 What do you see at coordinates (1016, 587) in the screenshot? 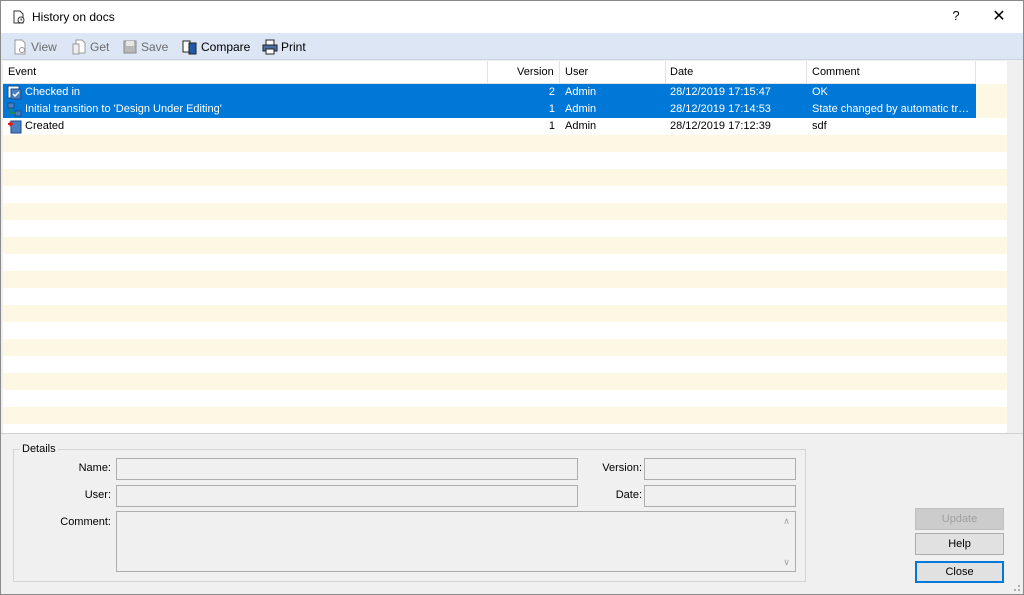
I see `resize-grip-icon` at bounding box center [1016, 587].